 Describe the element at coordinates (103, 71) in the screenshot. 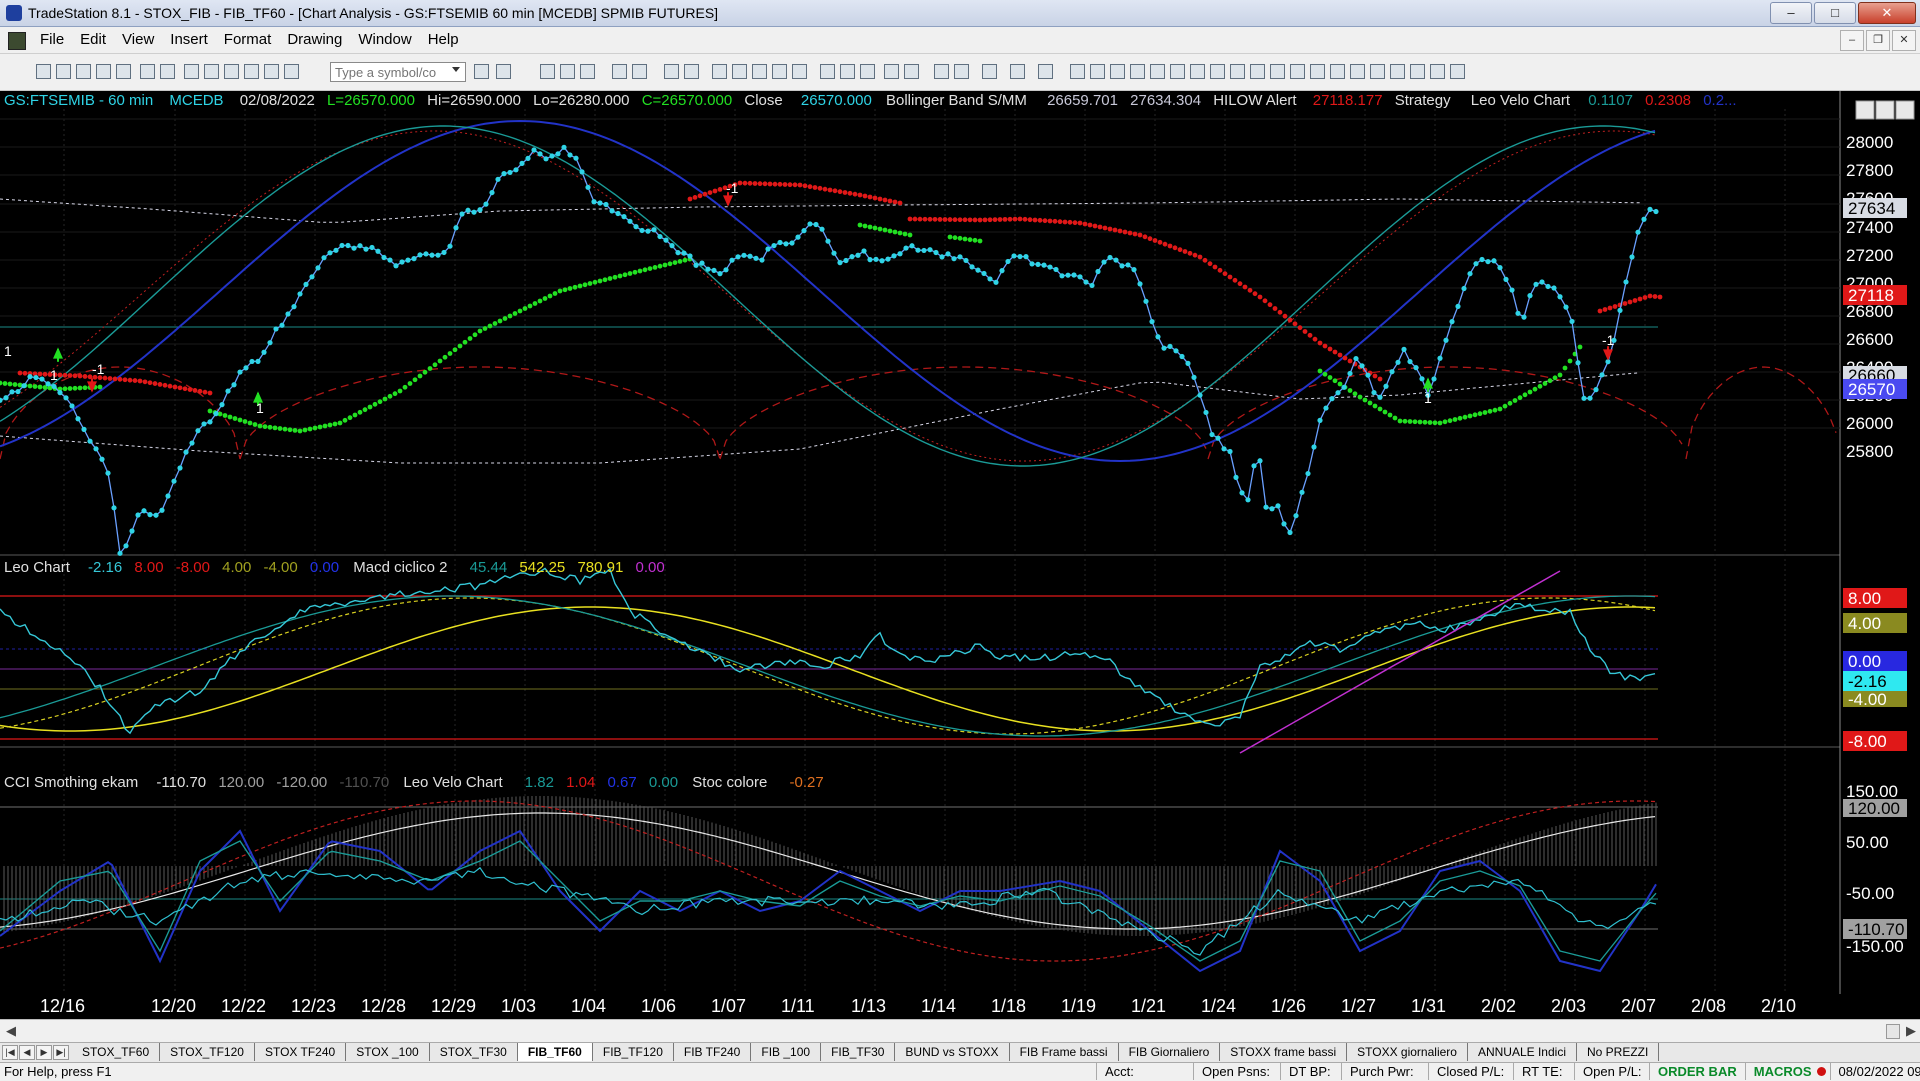

I see `close-workspace-icon` at that location.